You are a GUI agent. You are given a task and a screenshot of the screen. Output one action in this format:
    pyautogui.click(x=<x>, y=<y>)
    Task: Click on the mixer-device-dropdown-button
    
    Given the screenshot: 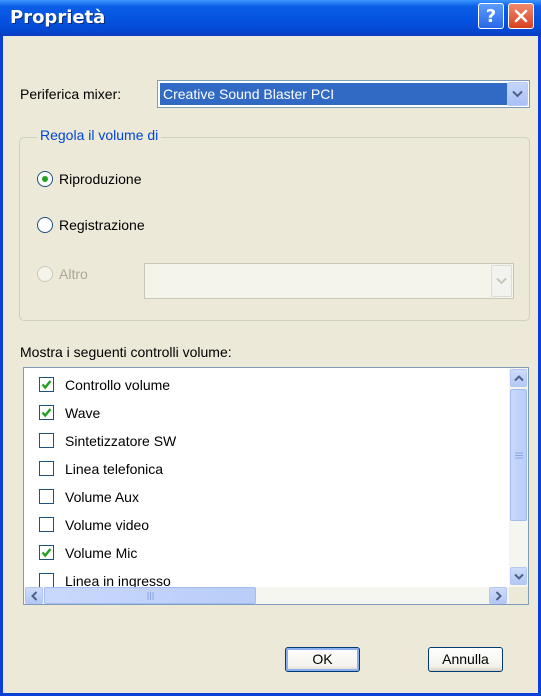 What is the action you would take?
    pyautogui.click(x=517, y=94)
    